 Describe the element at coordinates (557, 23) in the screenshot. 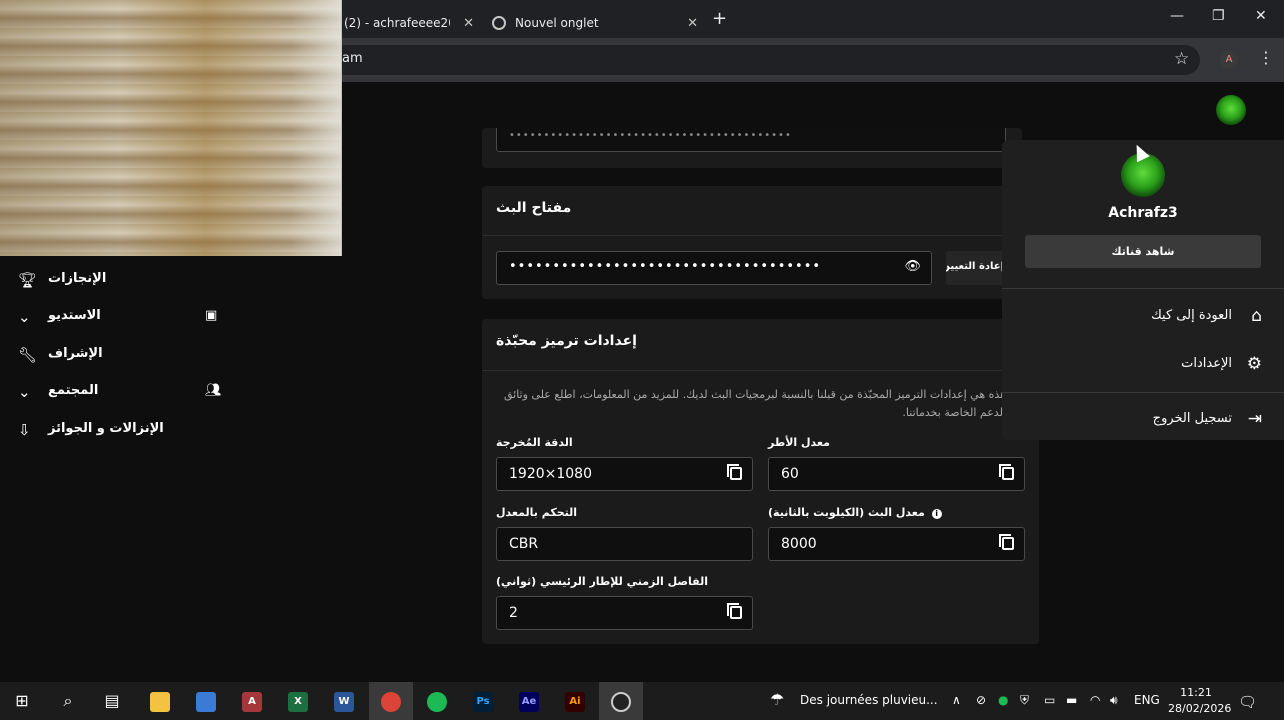

I see `tab-label: Nouvel onglet` at that location.